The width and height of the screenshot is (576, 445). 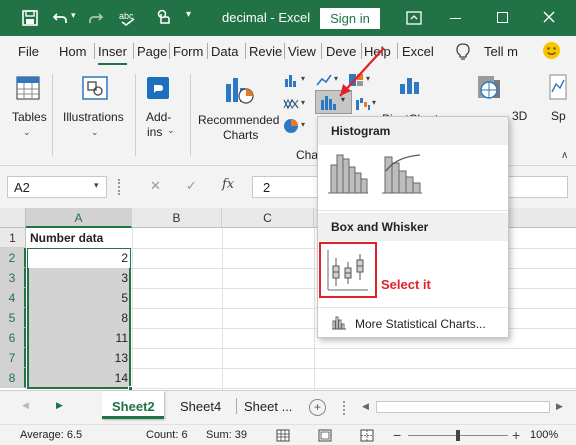 I want to click on cell-a6: 11, so click(x=79, y=338).